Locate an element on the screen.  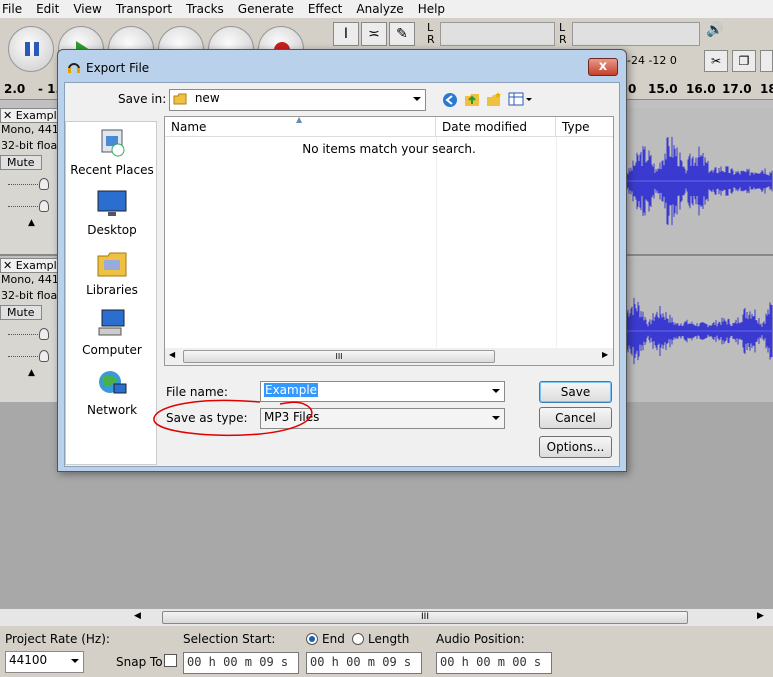
pause-icon is located at coordinates (32, 49).